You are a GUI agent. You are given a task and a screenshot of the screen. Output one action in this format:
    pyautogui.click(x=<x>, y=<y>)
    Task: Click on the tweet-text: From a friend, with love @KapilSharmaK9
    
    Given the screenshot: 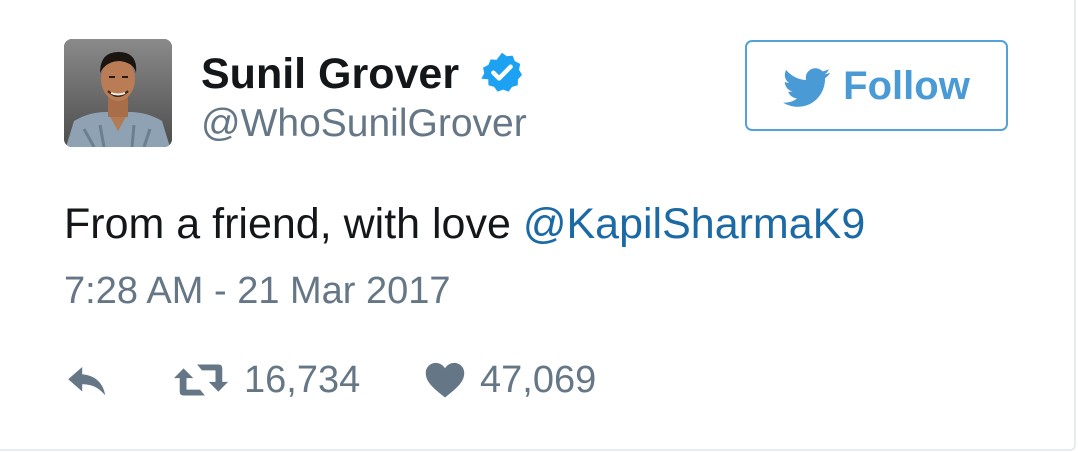 What is the action you would take?
    pyautogui.click(x=464, y=224)
    